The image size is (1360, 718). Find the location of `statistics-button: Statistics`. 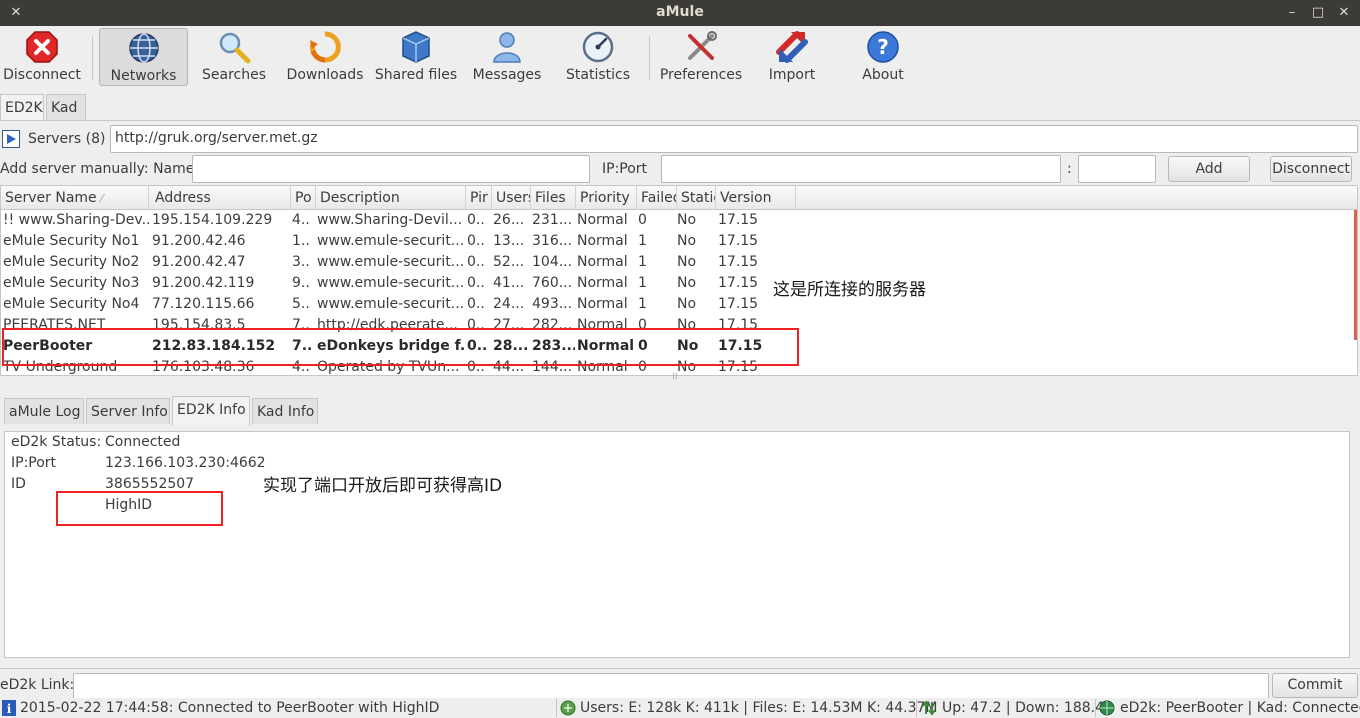

statistics-button: Statistics is located at coordinates (598, 57).